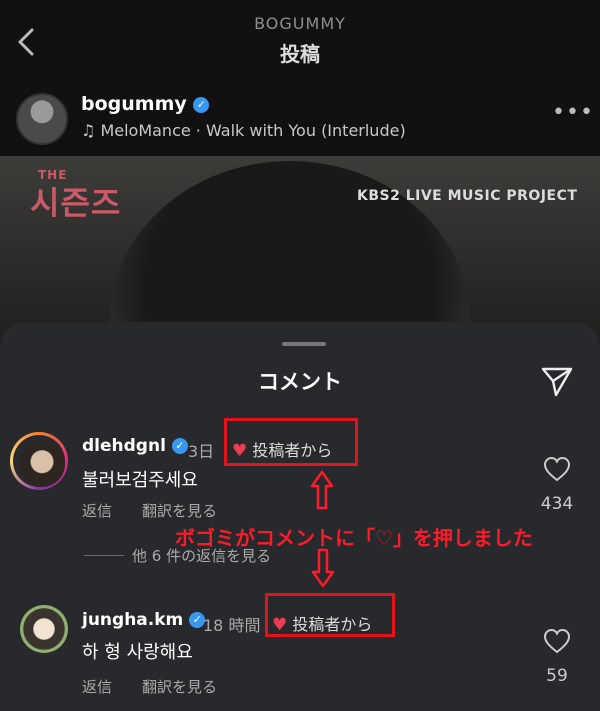  Describe the element at coordinates (557, 676) in the screenshot. I see `like-count: 59` at that location.